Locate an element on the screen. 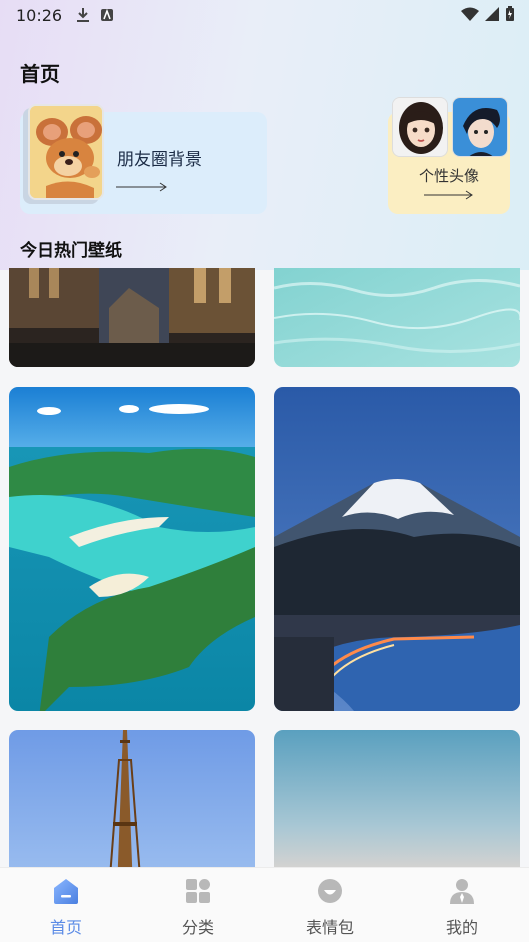 Image resolution: width=529 pixels, height=942 pixels. tab-home: 首页 is located at coordinates (66, 905).